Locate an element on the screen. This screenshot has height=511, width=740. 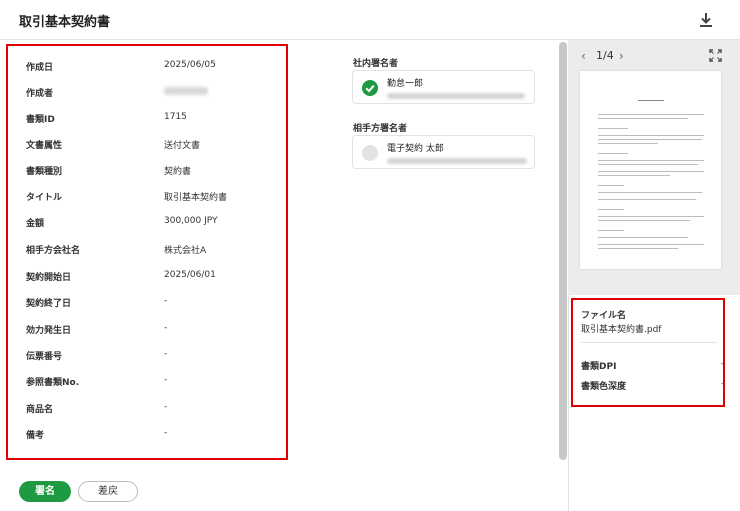
detail-label: 相手方会社名 is located at coordinates (53, 251).